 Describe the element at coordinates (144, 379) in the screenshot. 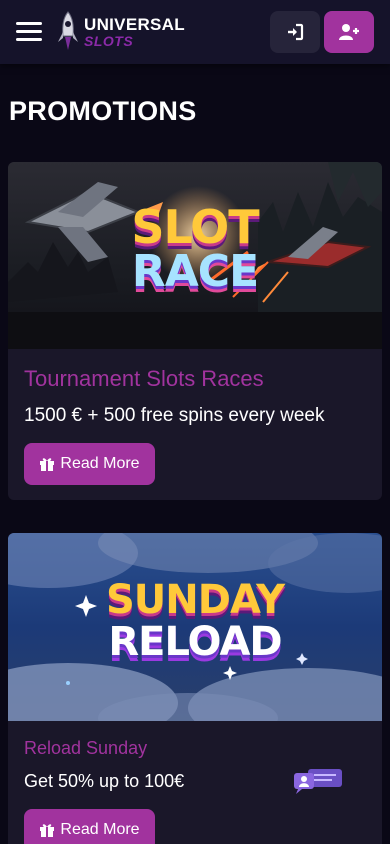

I see `promotion-title: Tournament Slots Races` at that location.